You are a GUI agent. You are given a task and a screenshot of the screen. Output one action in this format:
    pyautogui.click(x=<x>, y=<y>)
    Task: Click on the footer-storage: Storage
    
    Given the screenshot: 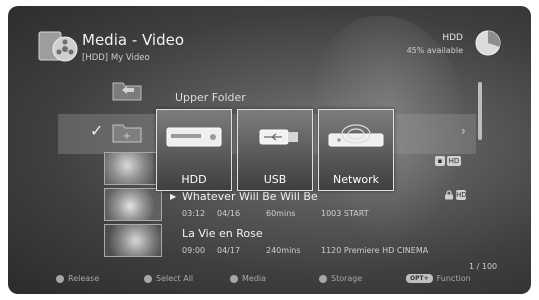 What is the action you would take?
    pyautogui.click(x=340, y=278)
    